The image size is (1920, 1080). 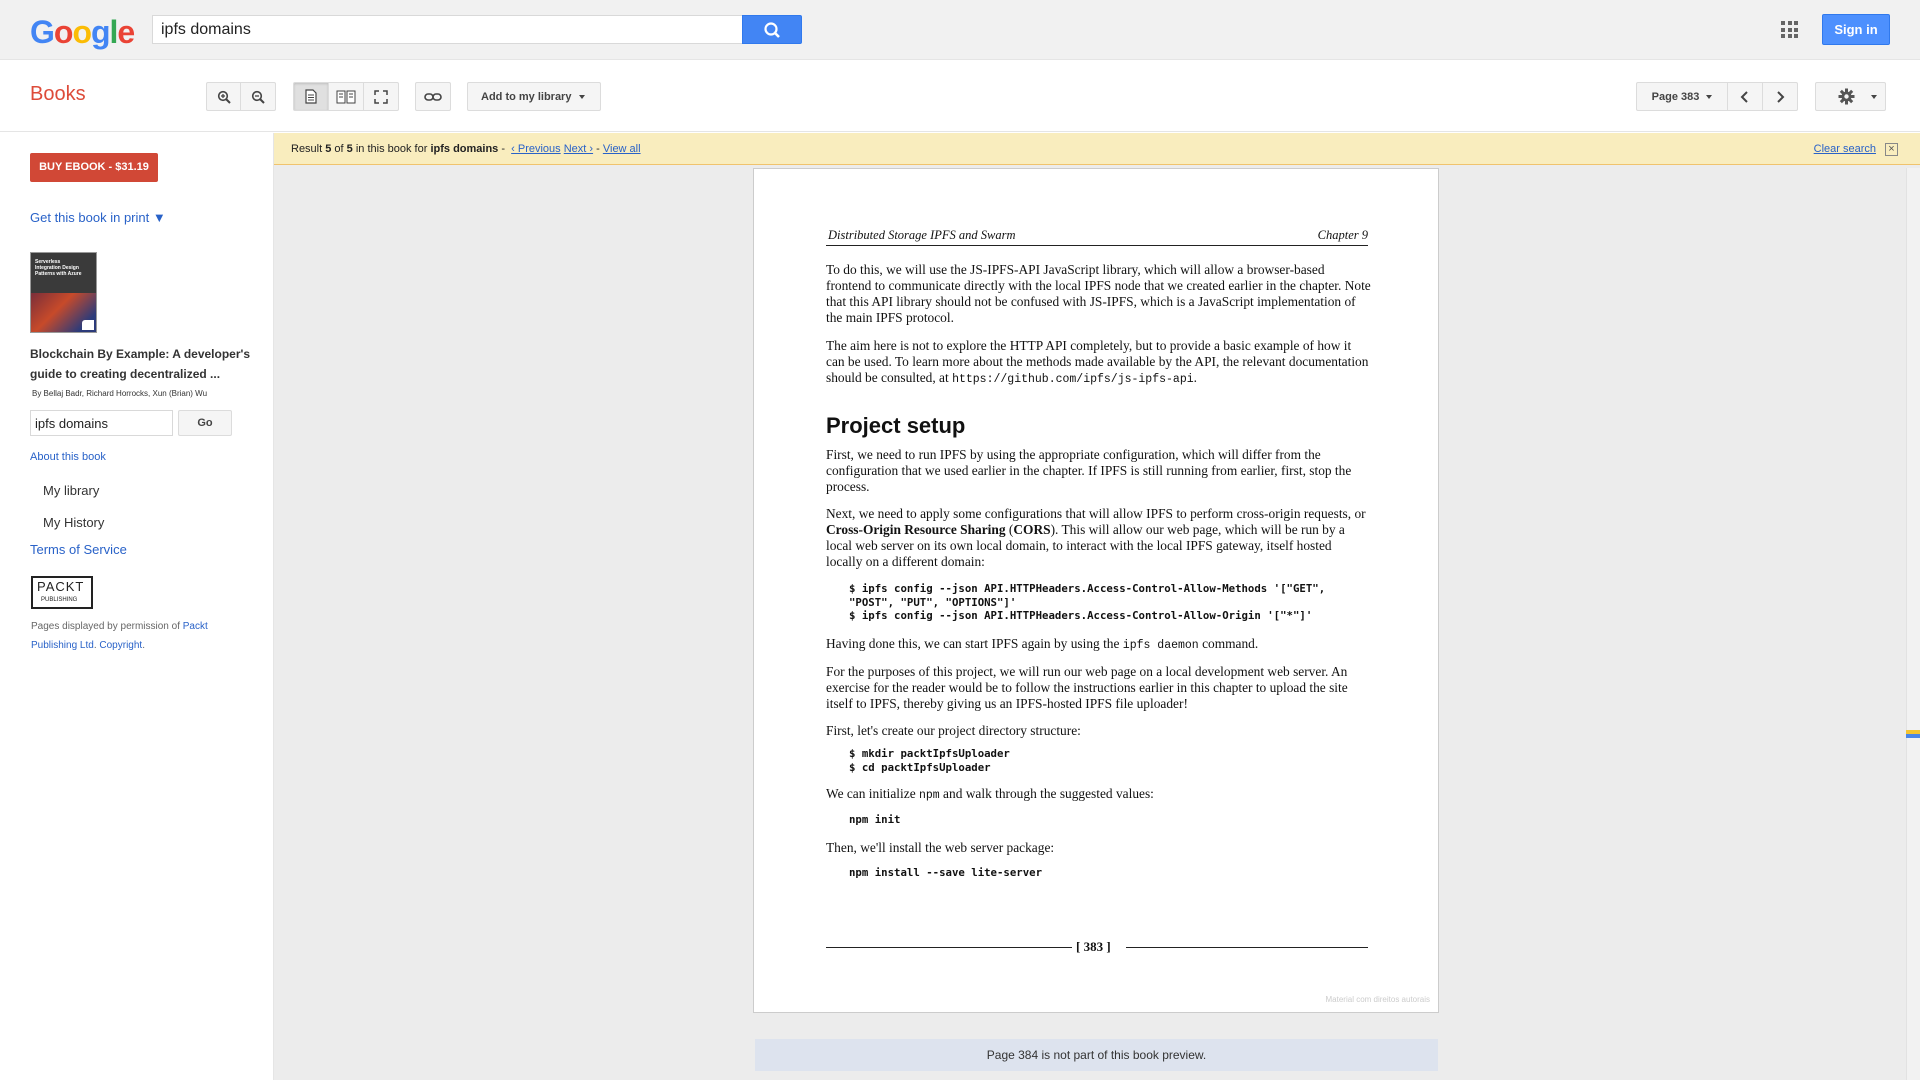 I want to click on fullscreen-button, so click(x=381, y=96).